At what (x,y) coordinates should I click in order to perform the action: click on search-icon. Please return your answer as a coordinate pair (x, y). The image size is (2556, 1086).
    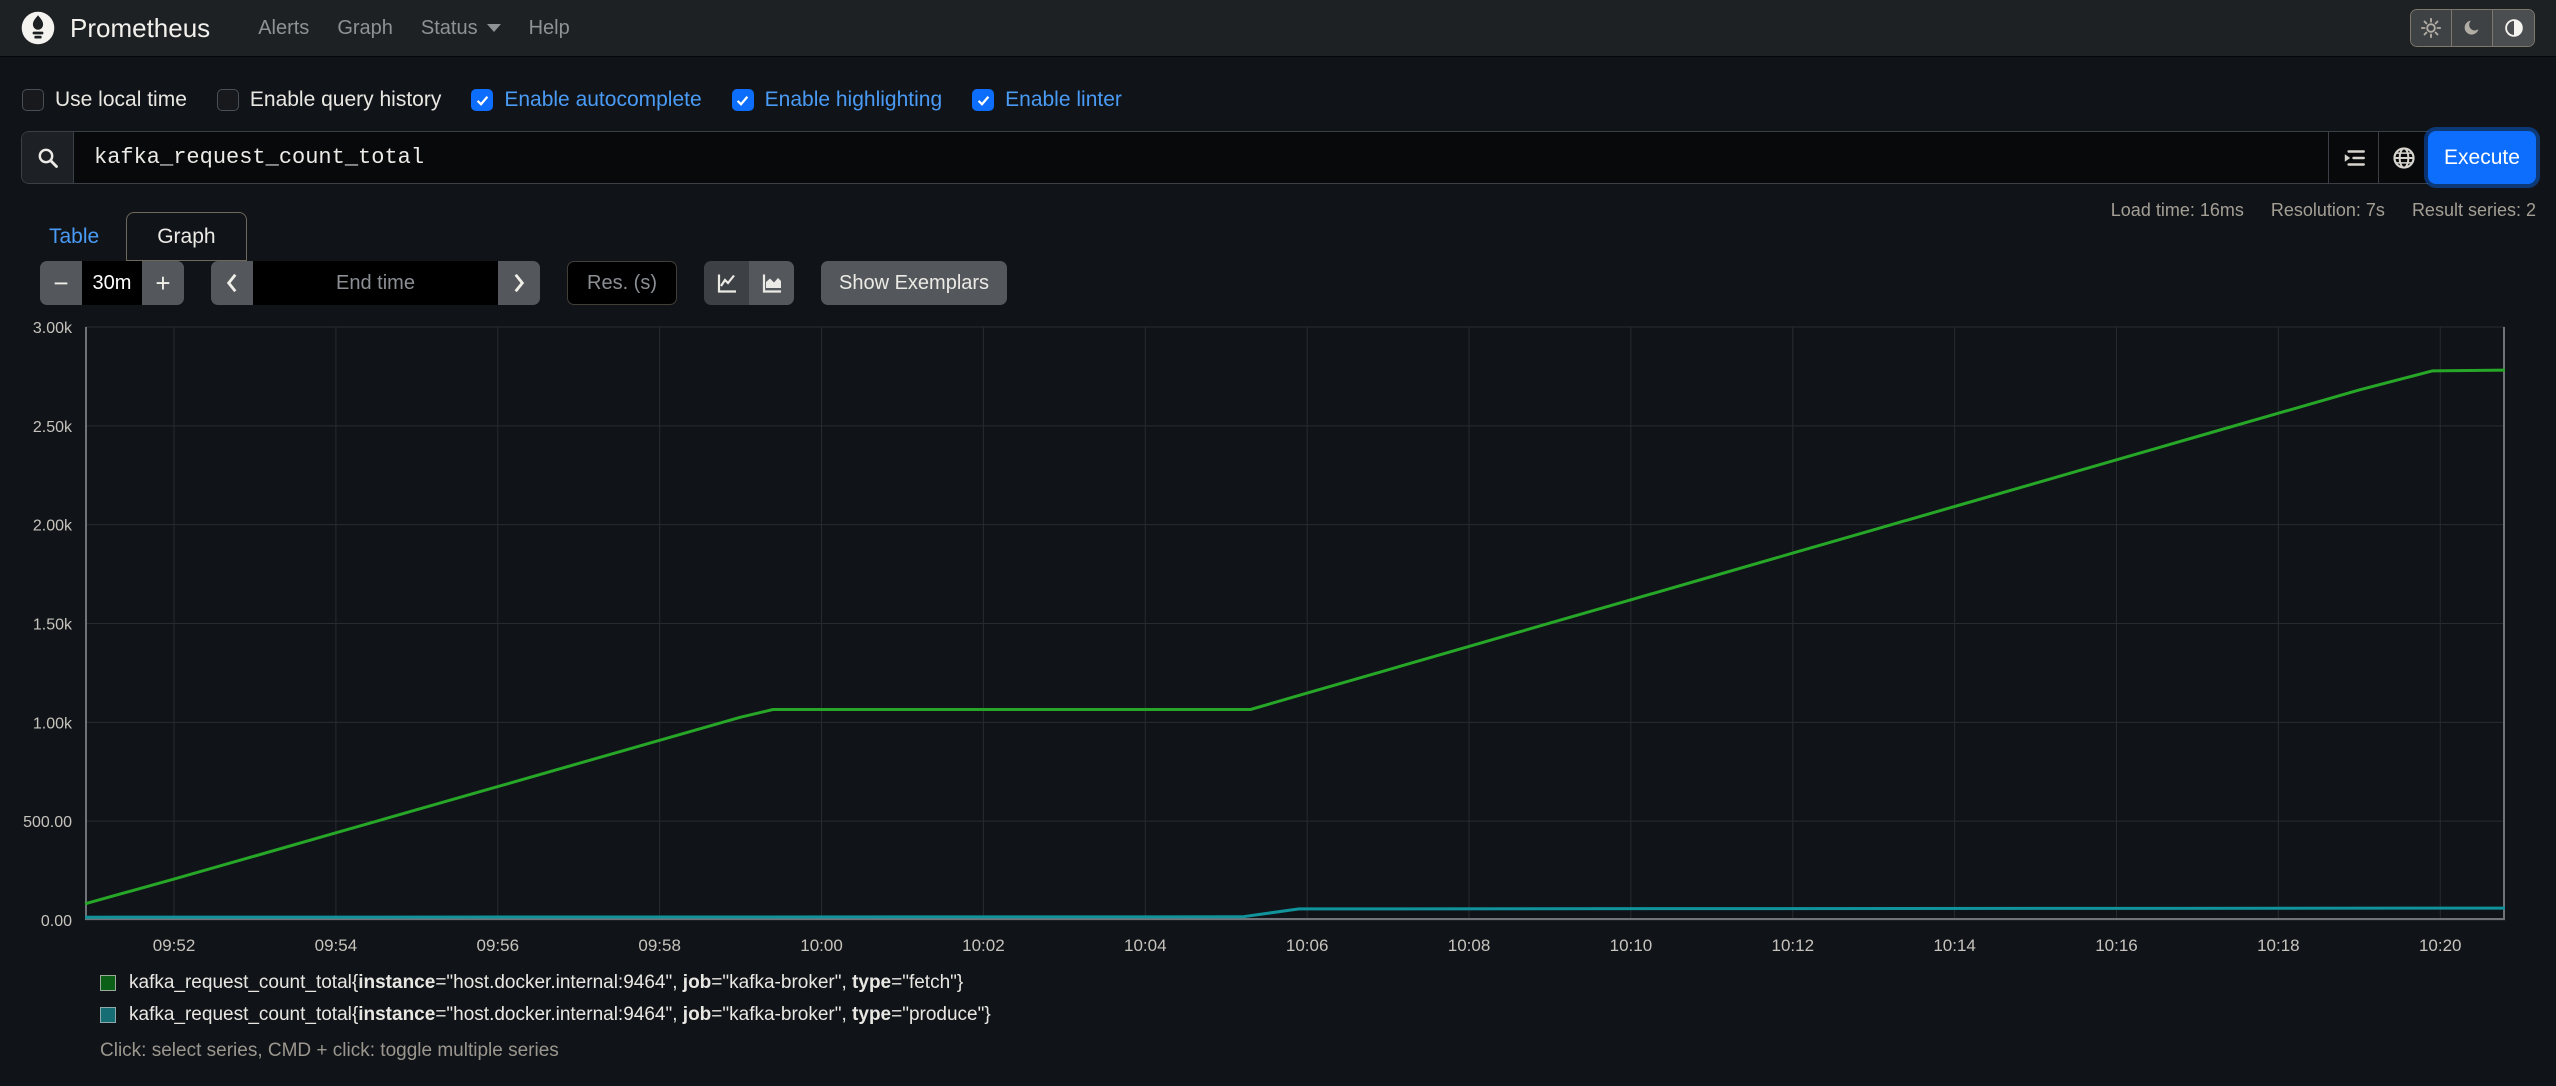
    Looking at the image, I should click on (48, 158).